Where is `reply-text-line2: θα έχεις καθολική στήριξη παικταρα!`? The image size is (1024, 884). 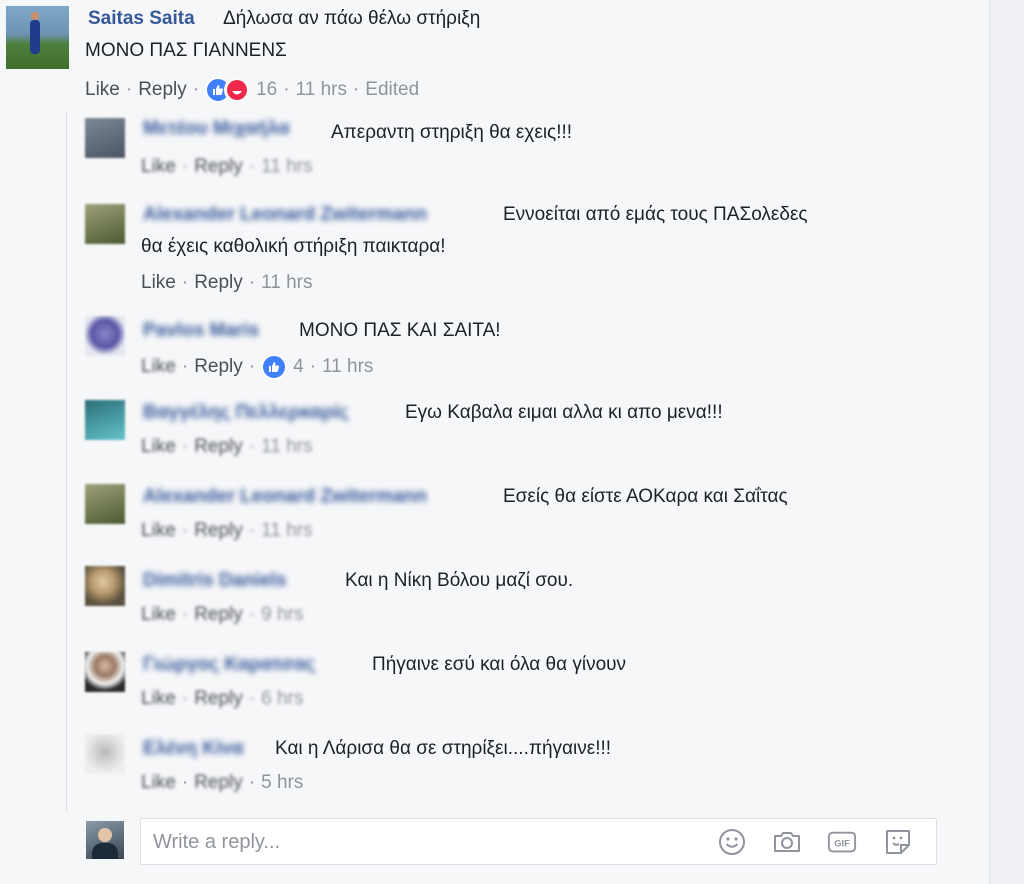
reply-text-line2: θα έχεις καθολική στήριξη παικταρα! is located at coordinates (293, 246).